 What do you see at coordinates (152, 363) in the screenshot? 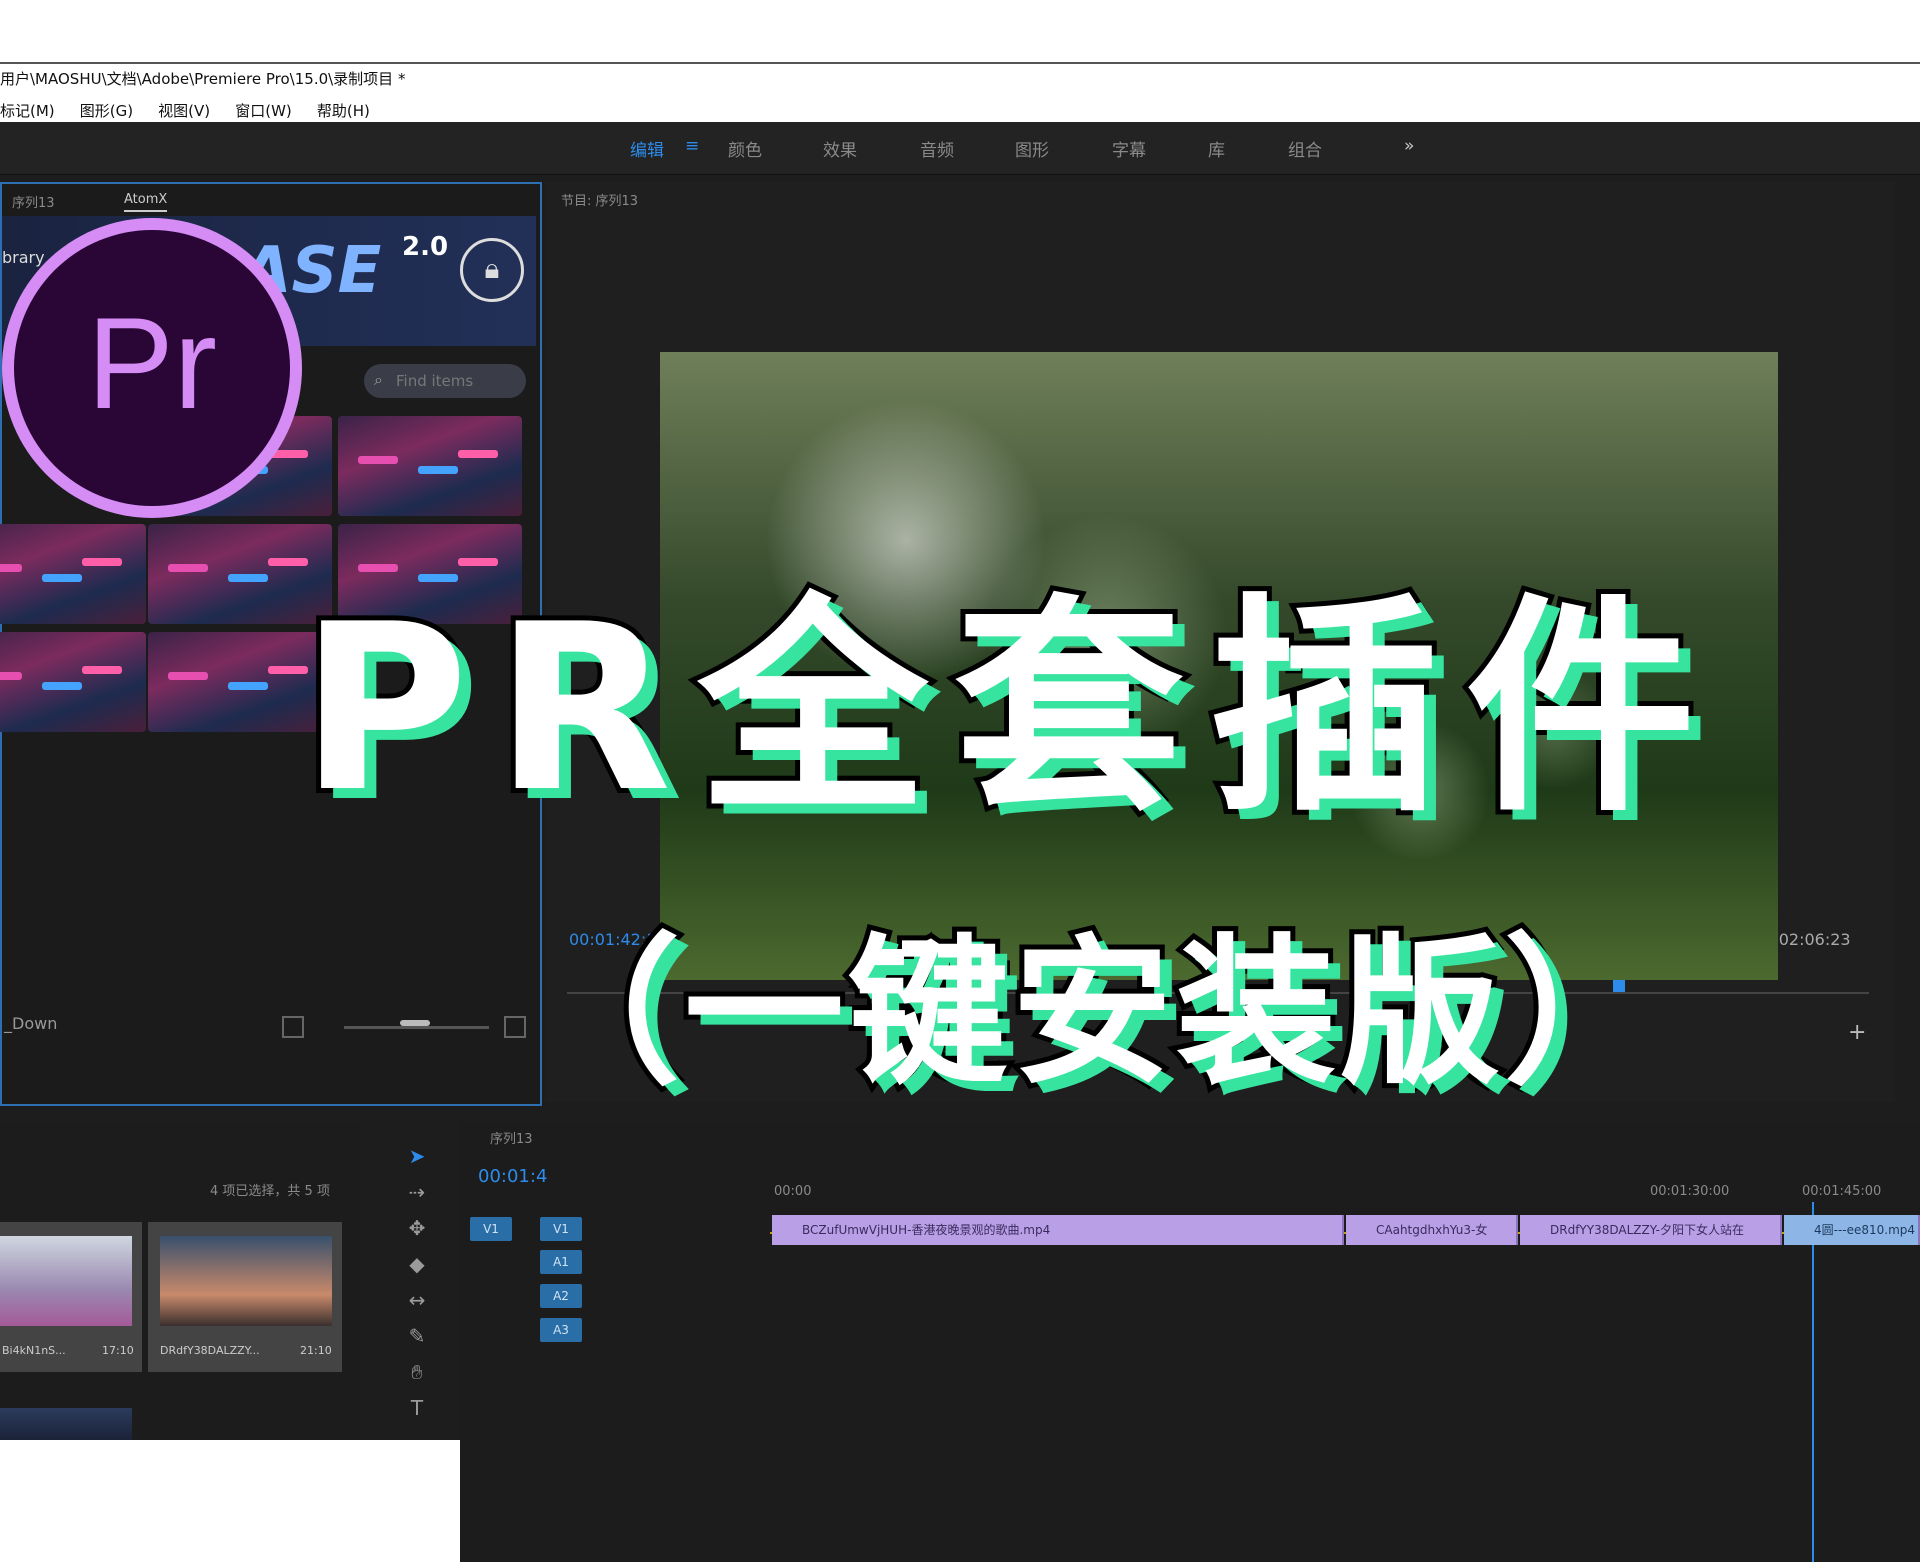
I see `premiere-logo-text: Pr` at bounding box center [152, 363].